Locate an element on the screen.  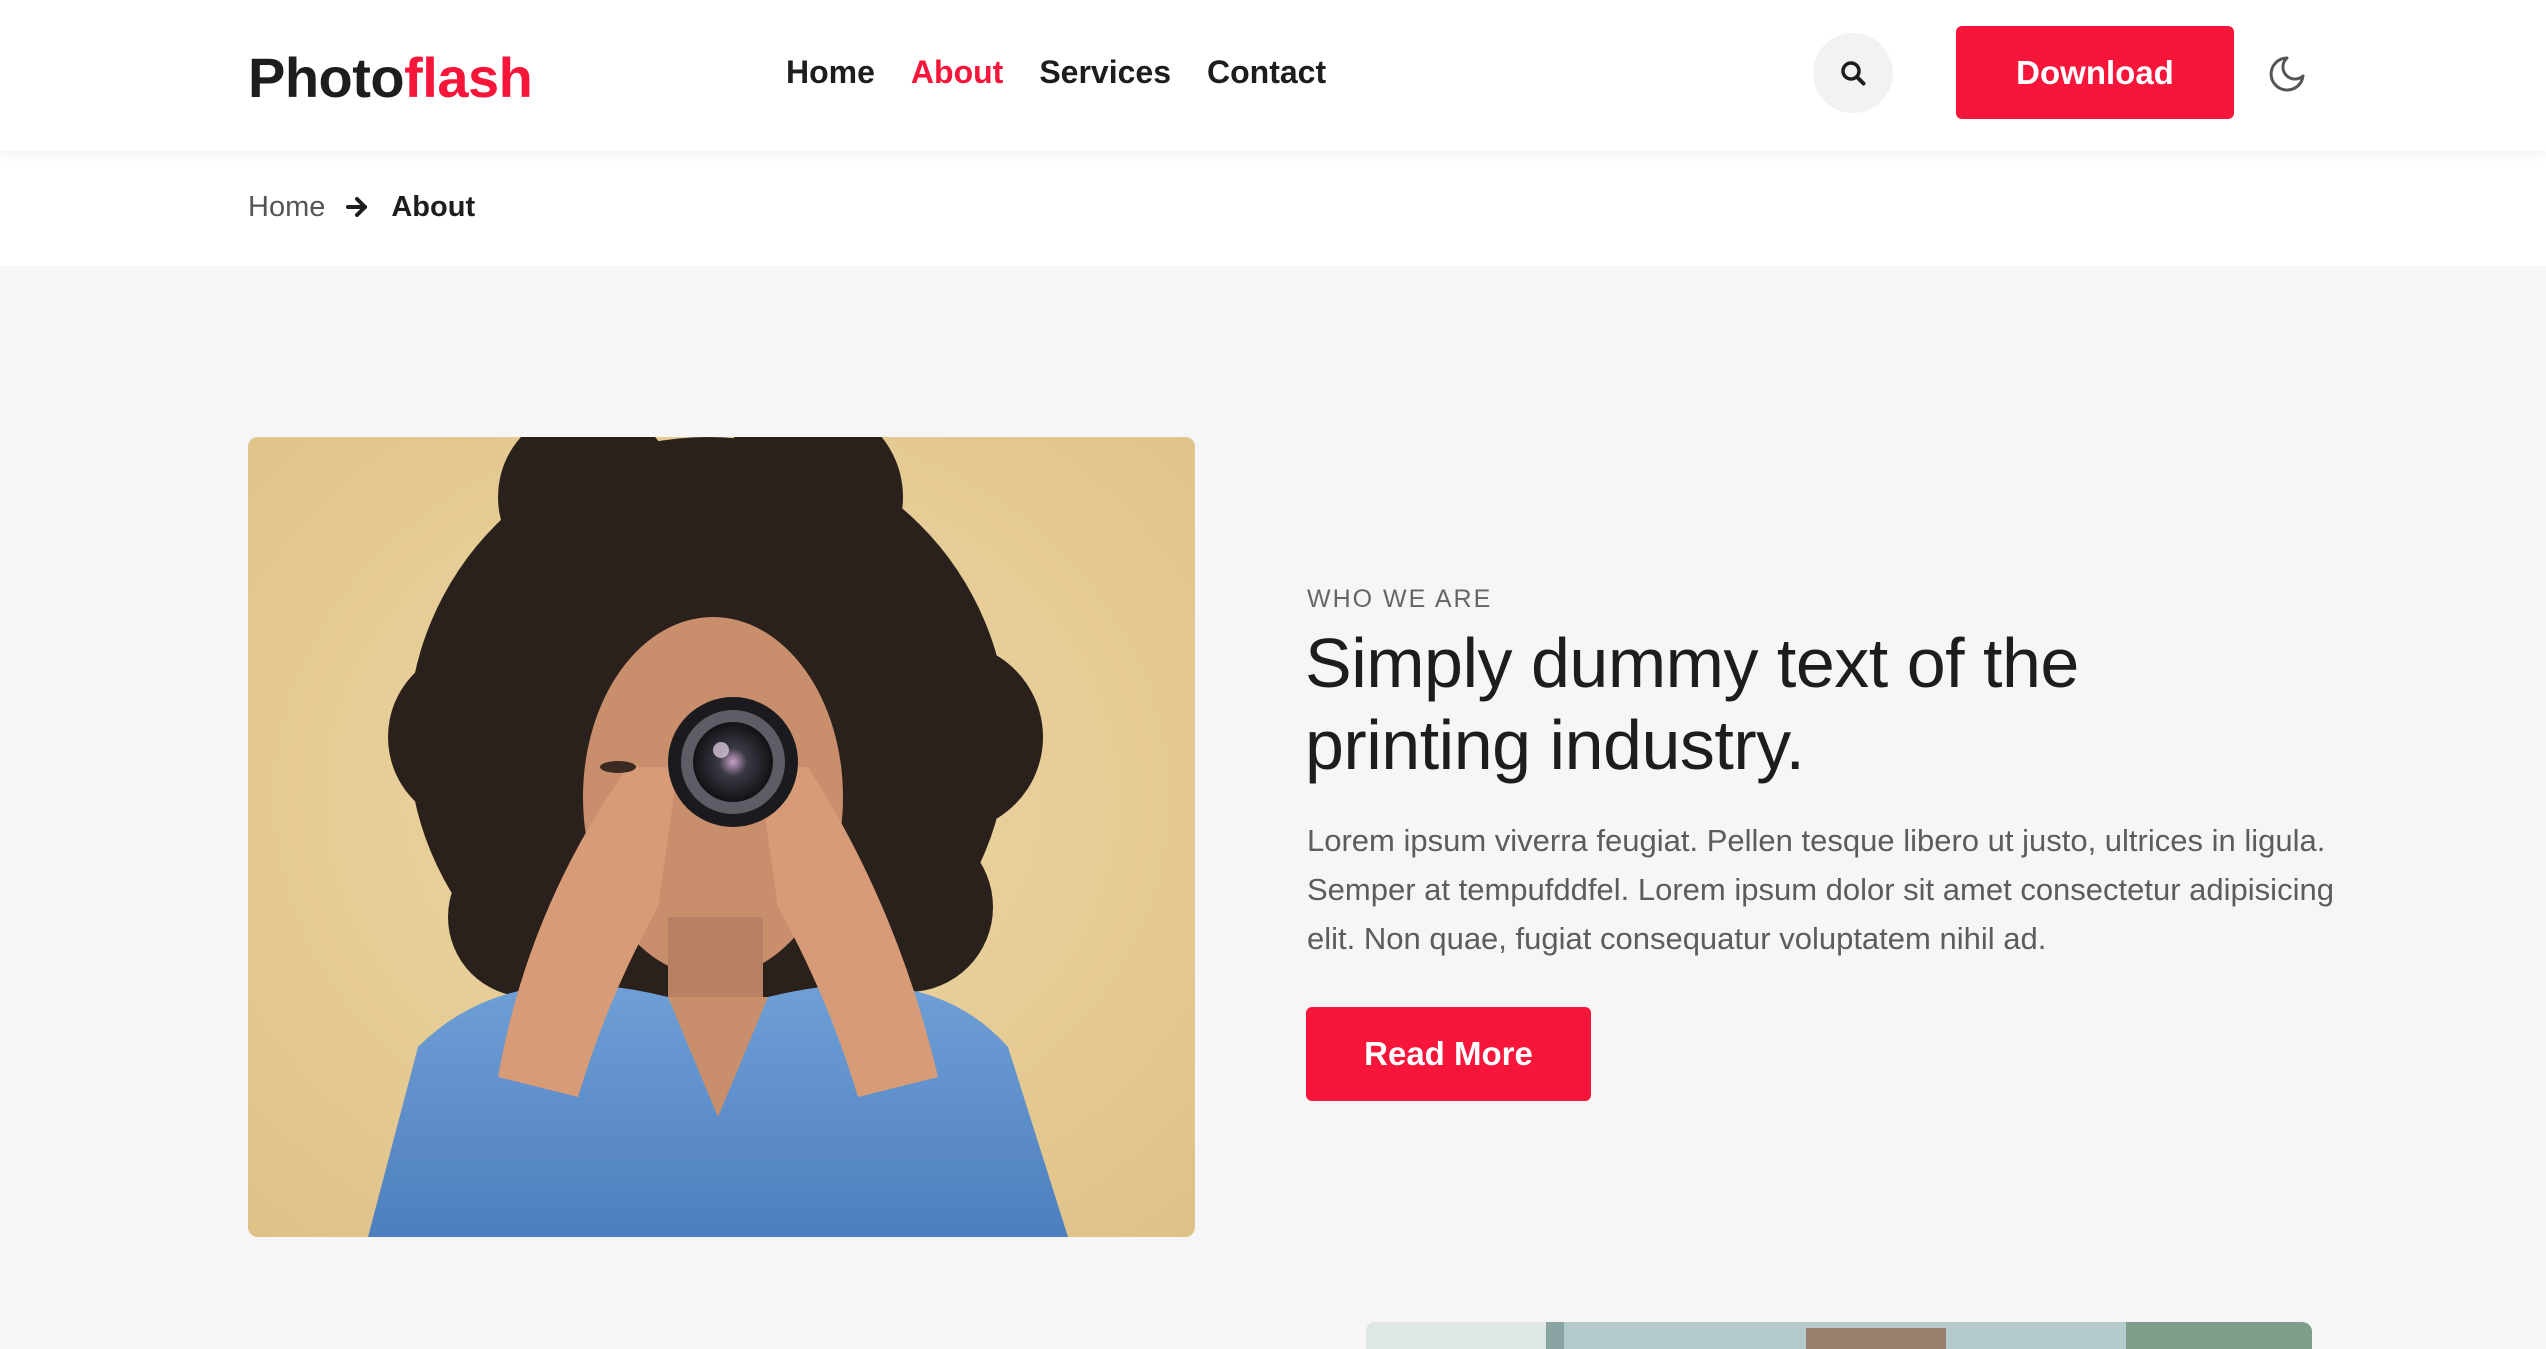
breadcrumb: Home About is located at coordinates (361, 207).